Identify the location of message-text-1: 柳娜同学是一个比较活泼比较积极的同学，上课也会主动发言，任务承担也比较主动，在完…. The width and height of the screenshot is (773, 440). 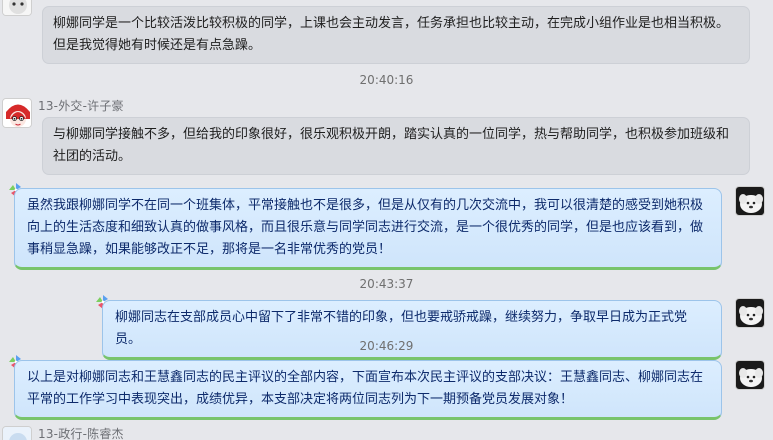
(391, 34).